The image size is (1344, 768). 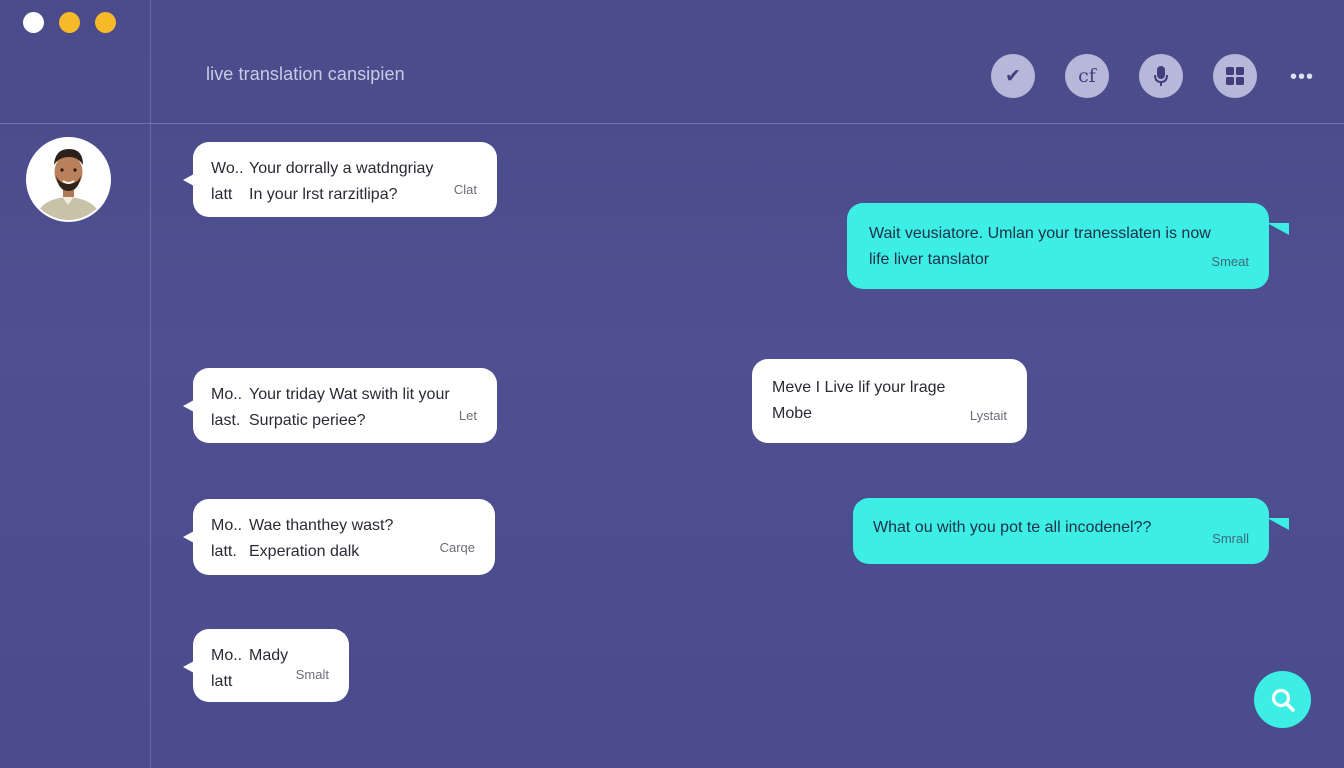 I want to click on message-meta: Smrall, so click(x=1230, y=538).